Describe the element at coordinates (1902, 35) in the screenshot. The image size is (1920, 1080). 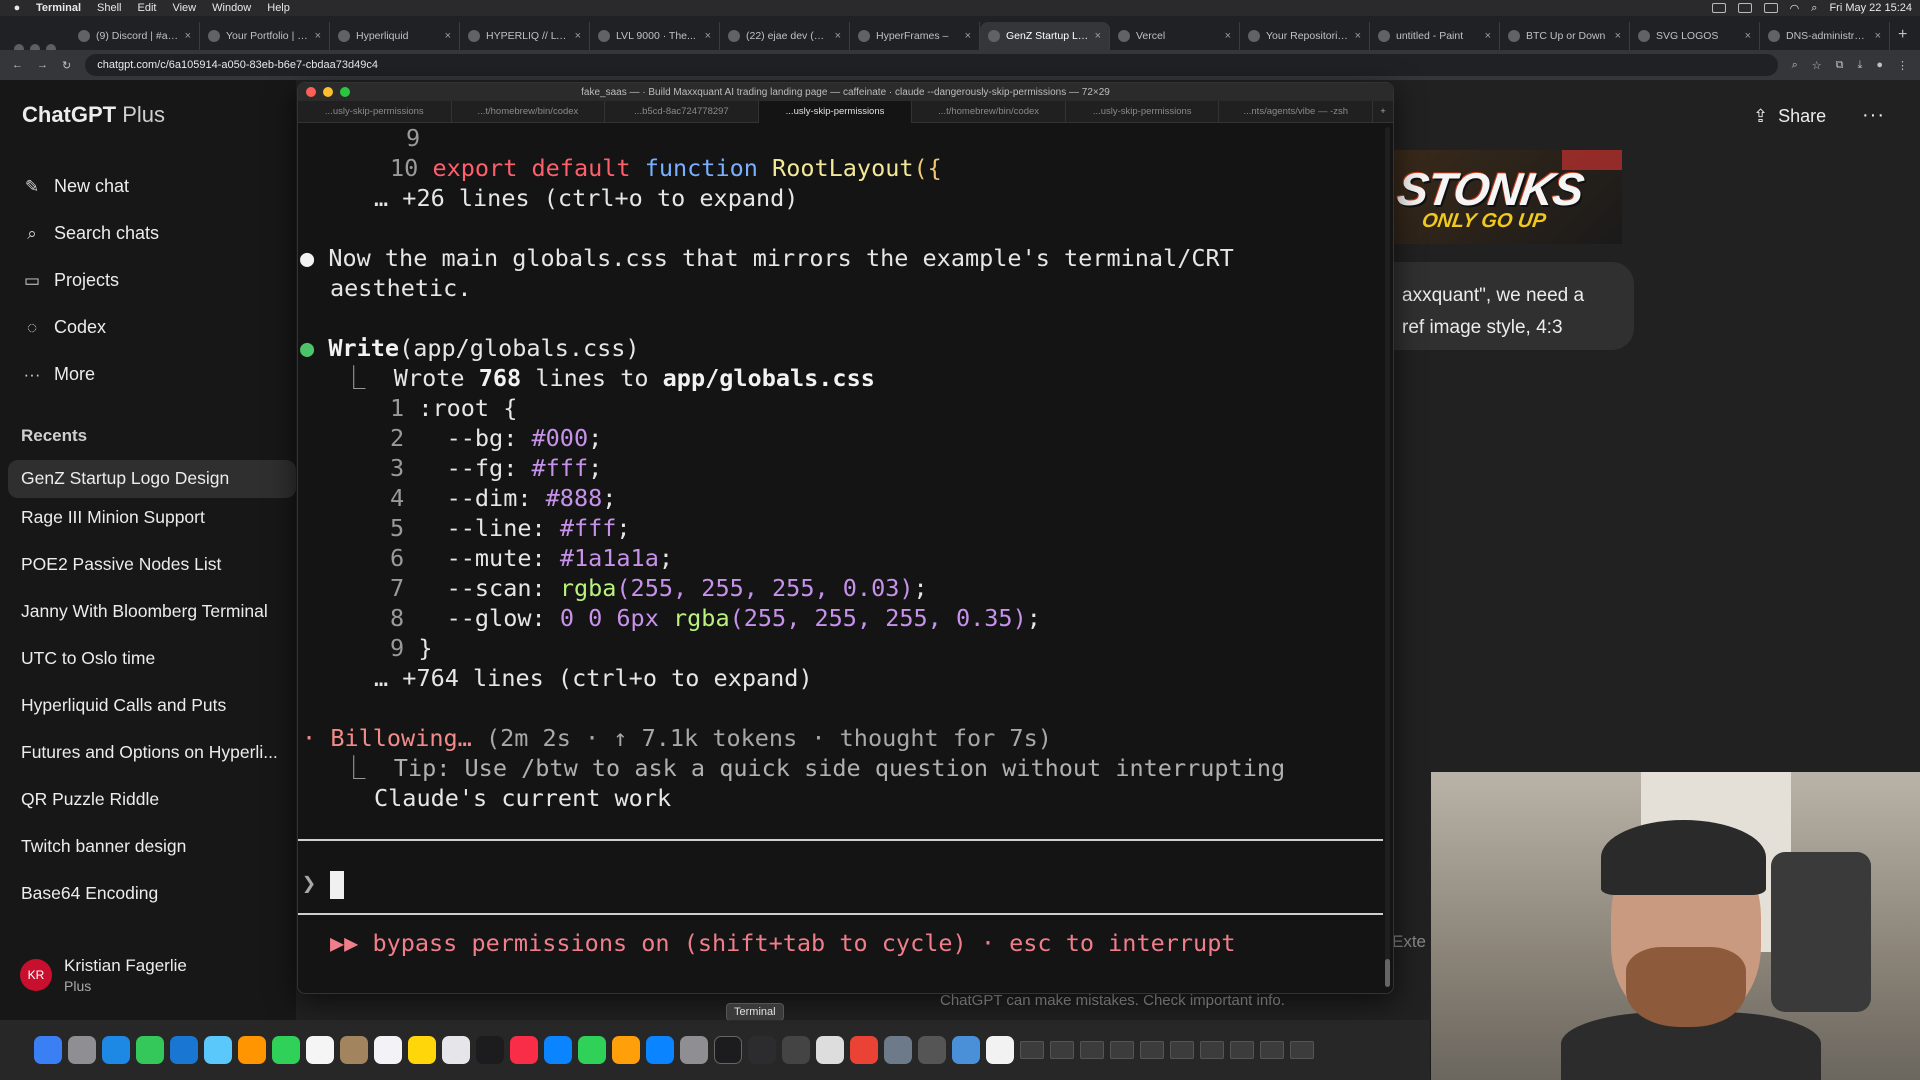
I see `new-tab-button: +` at that location.